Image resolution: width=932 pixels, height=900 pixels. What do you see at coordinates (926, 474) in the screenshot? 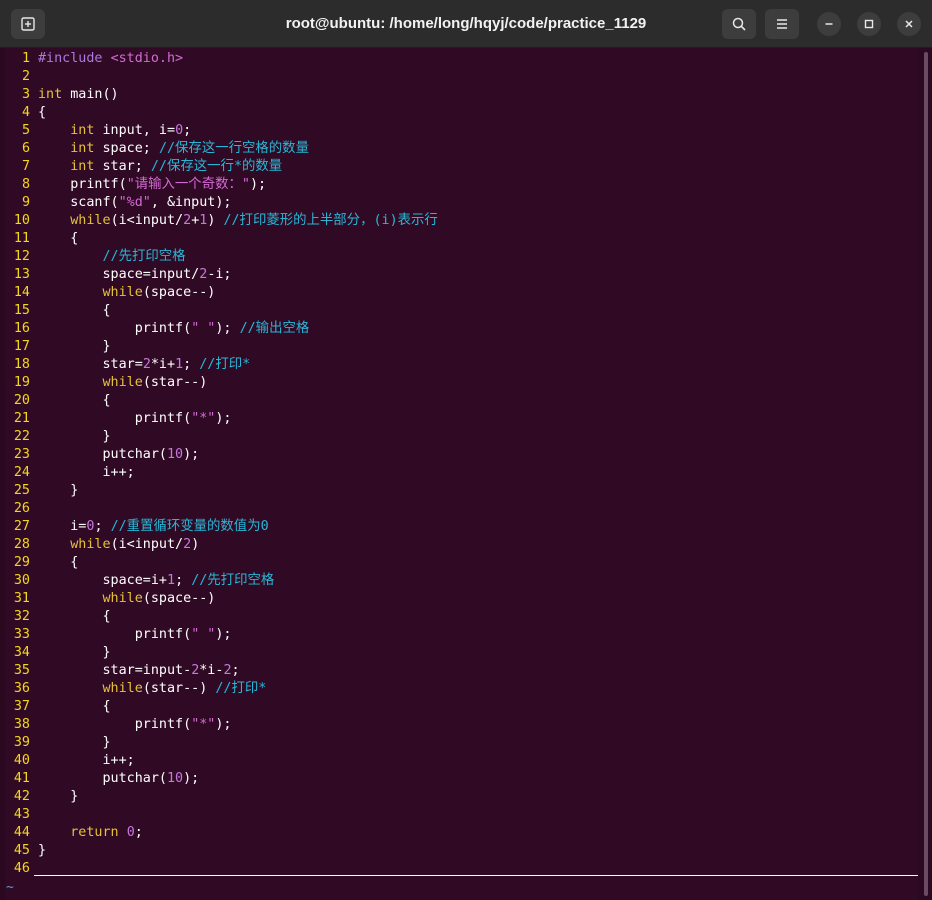
I see `scrollbar-thumb` at bounding box center [926, 474].